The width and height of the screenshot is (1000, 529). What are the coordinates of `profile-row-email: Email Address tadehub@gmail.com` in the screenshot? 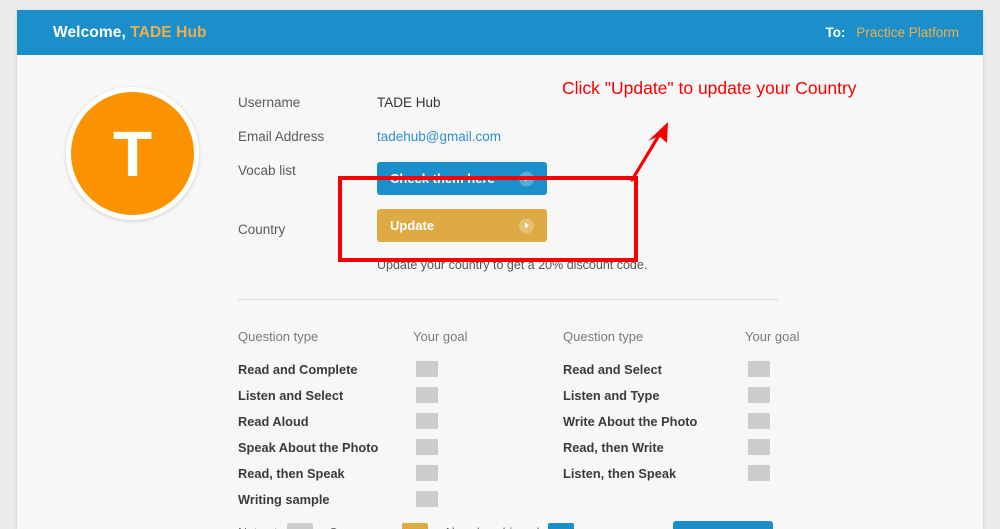 It's located at (498, 138).